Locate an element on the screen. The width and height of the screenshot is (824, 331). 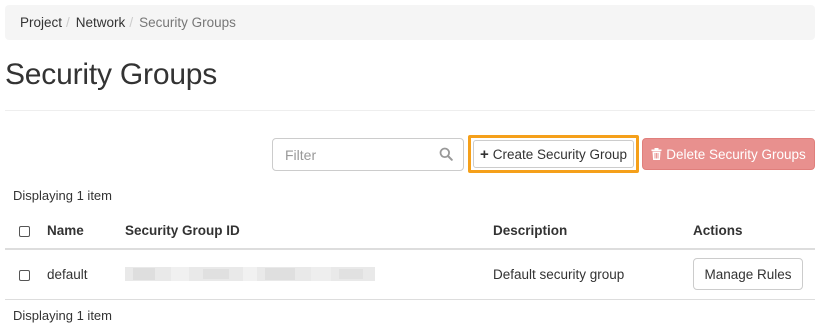
filter-group is located at coordinates (368, 154).